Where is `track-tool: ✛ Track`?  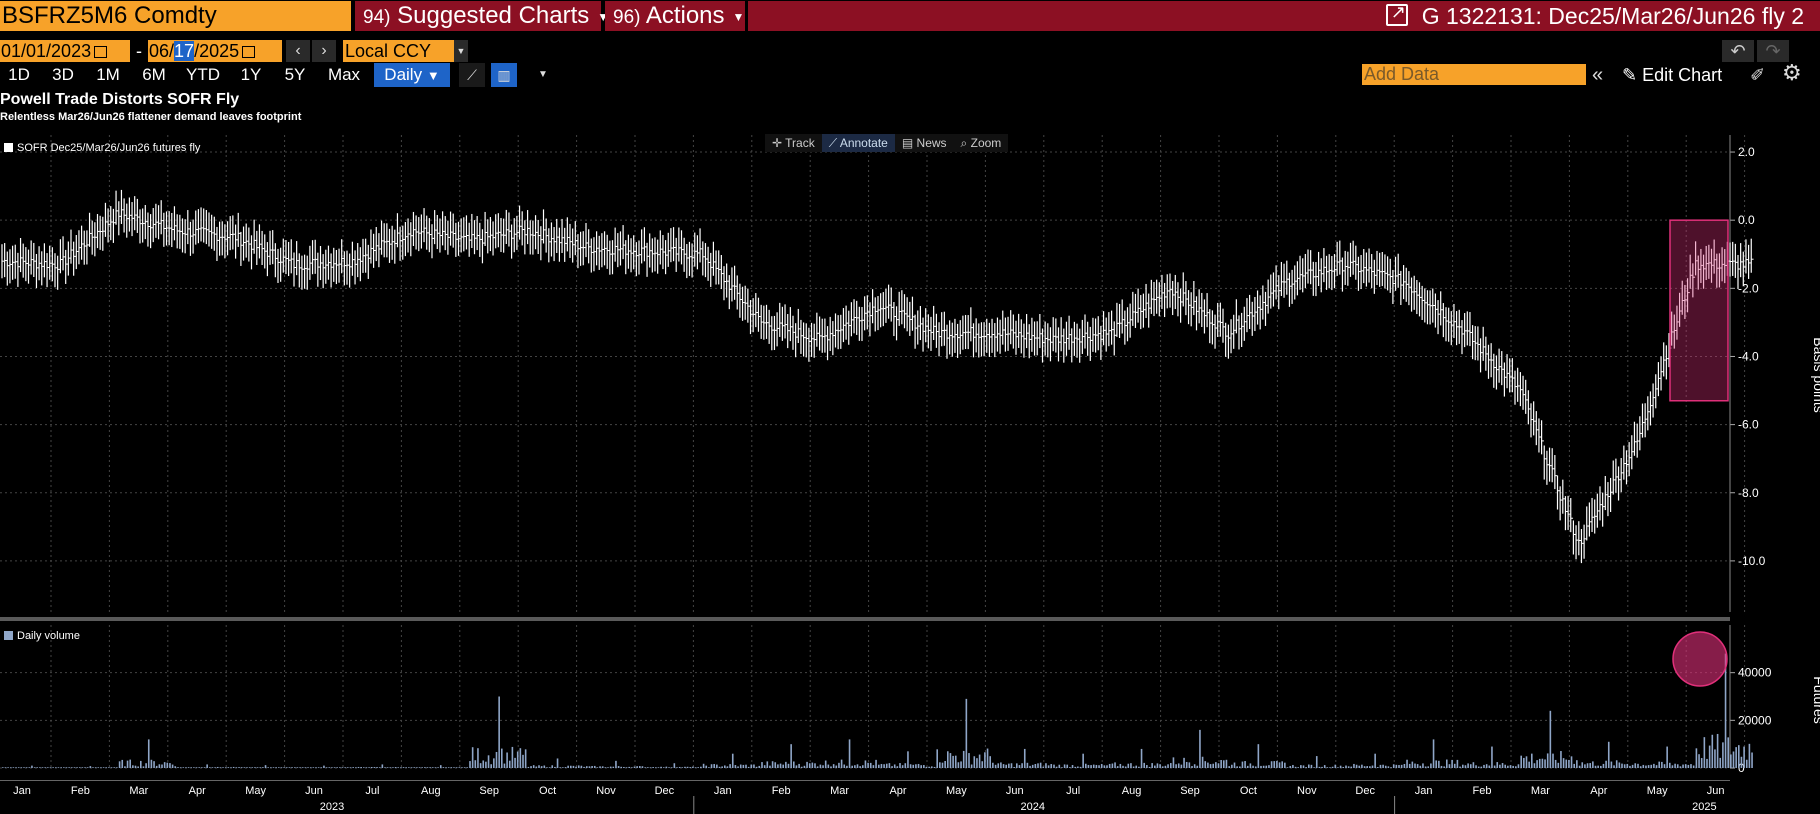
track-tool: ✛ Track is located at coordinates (793, 143).